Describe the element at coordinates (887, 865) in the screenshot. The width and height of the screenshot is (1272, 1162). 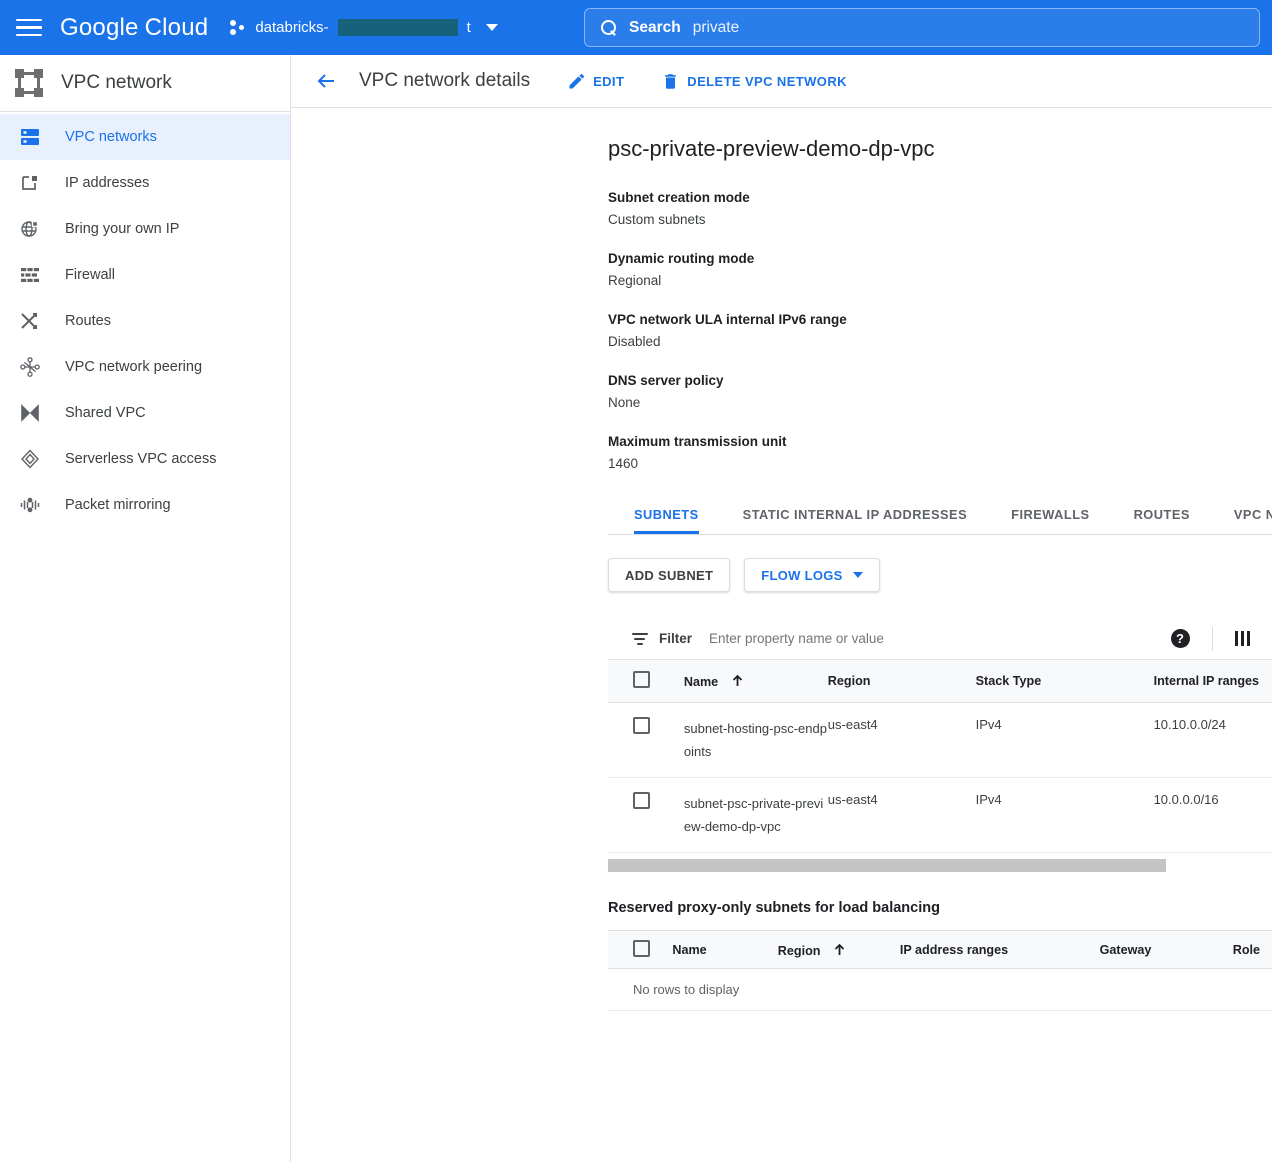
I see `scrollbar-thumb` at that location.